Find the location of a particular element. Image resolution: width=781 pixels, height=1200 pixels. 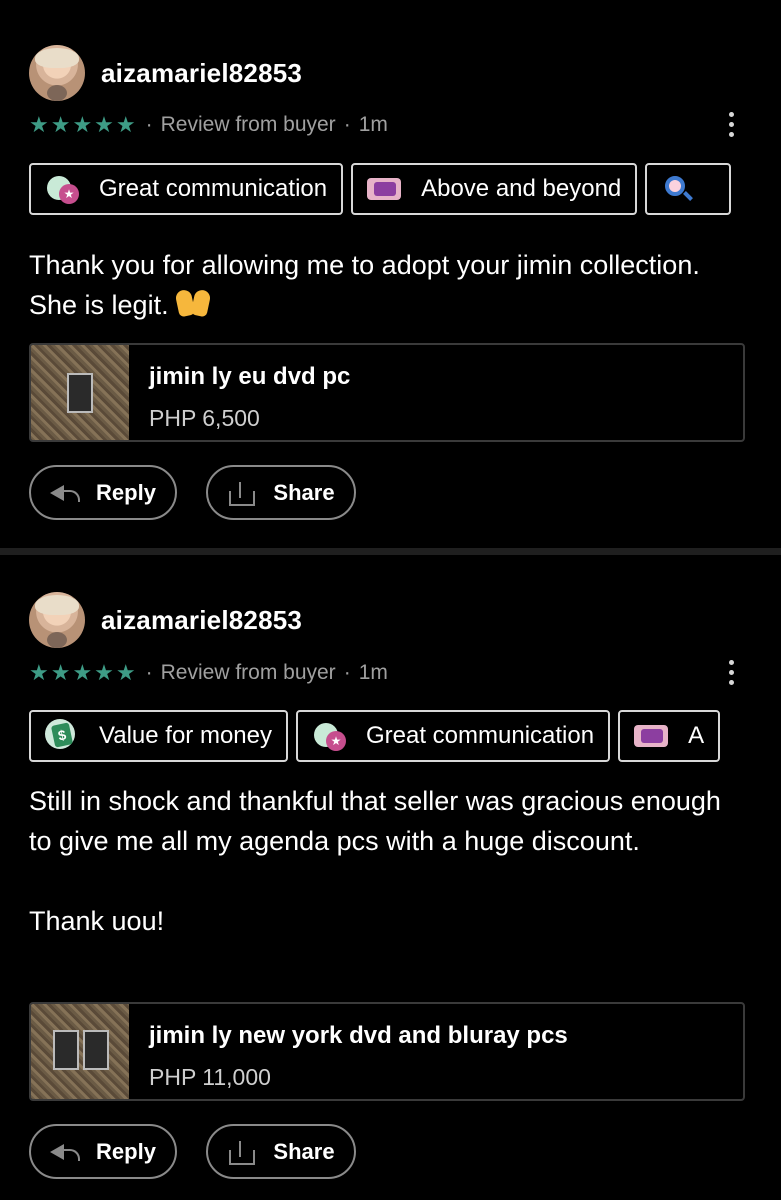

tag-chip is located at coordinates (688, 189).